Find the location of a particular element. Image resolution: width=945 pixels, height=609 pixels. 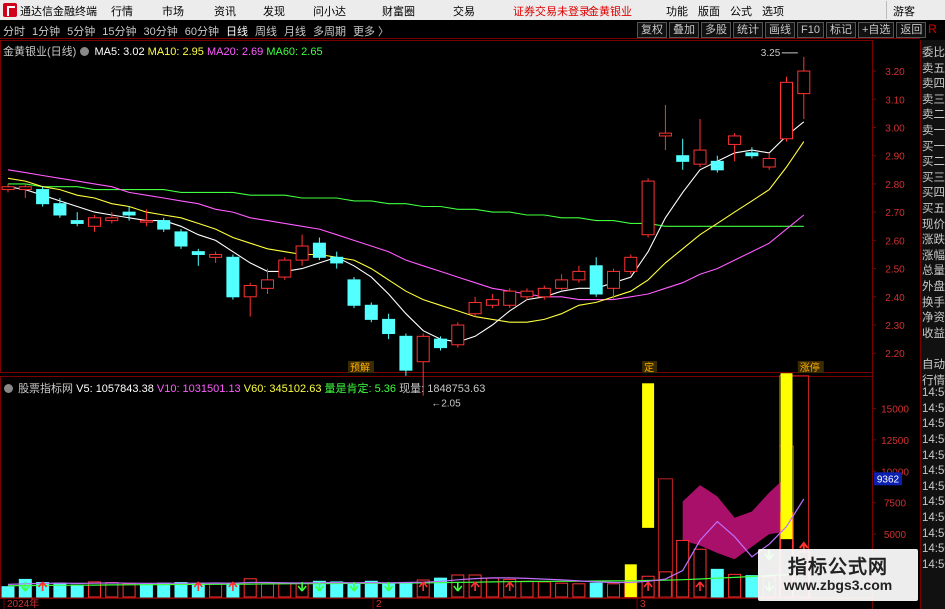

tool-button-1: 叠加 is located at coordinates (684, 30).